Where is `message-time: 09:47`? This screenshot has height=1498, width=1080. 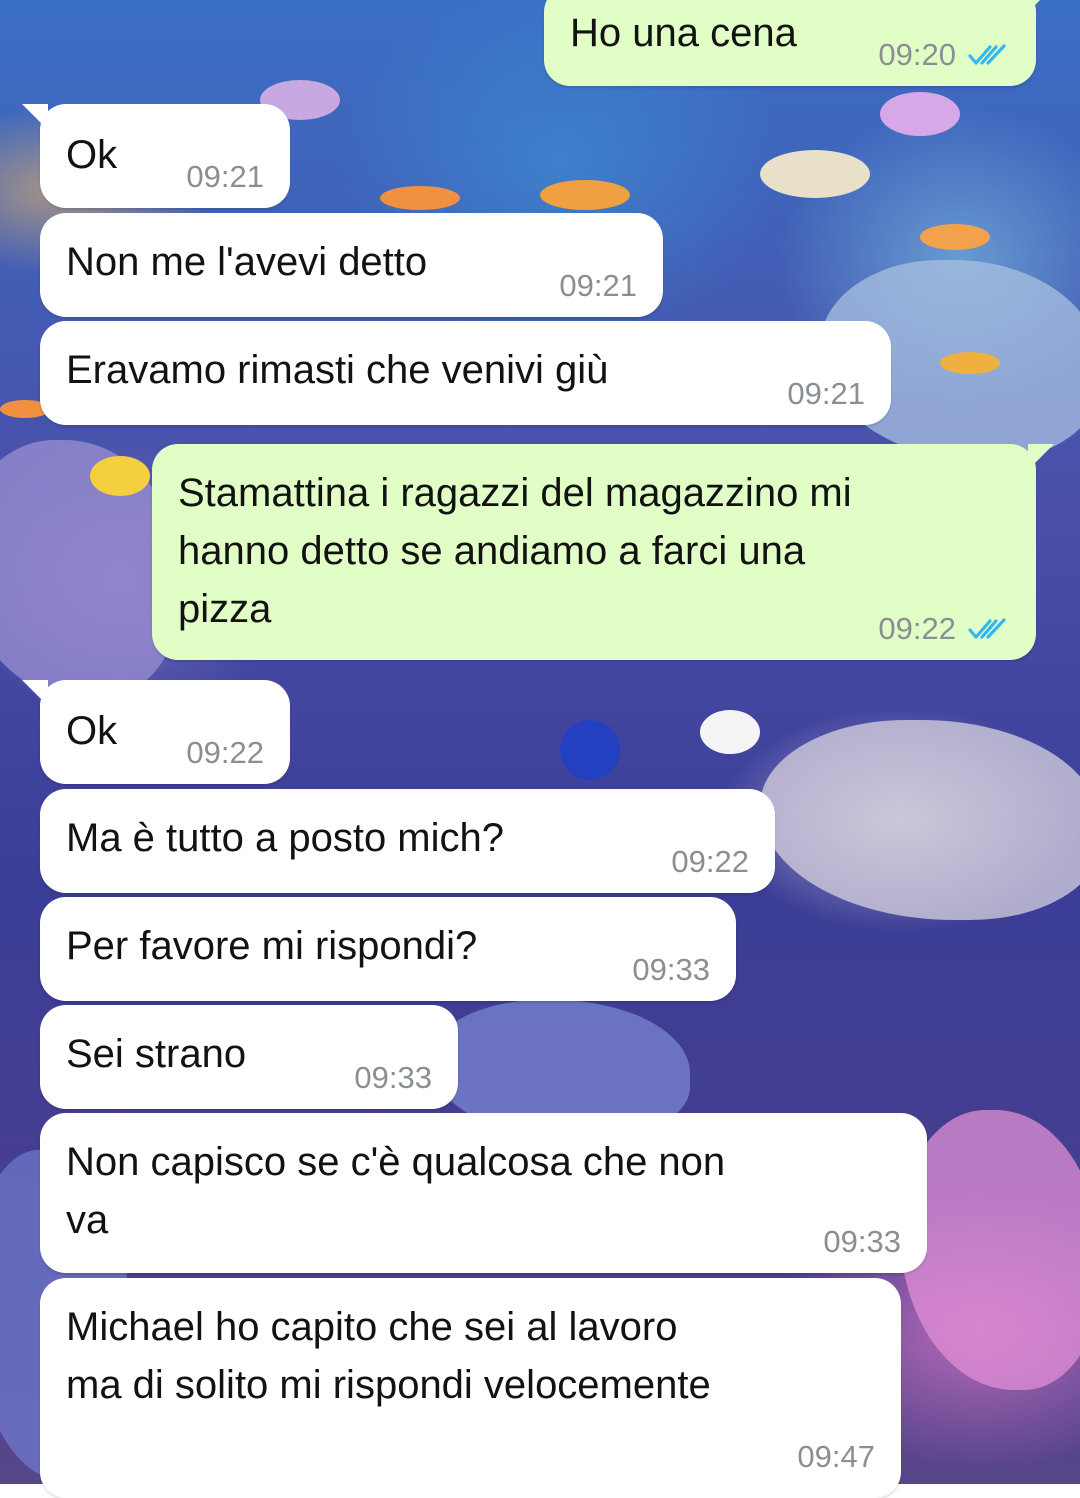
message-time: 09:47 is located at coordinates (836, 1456).